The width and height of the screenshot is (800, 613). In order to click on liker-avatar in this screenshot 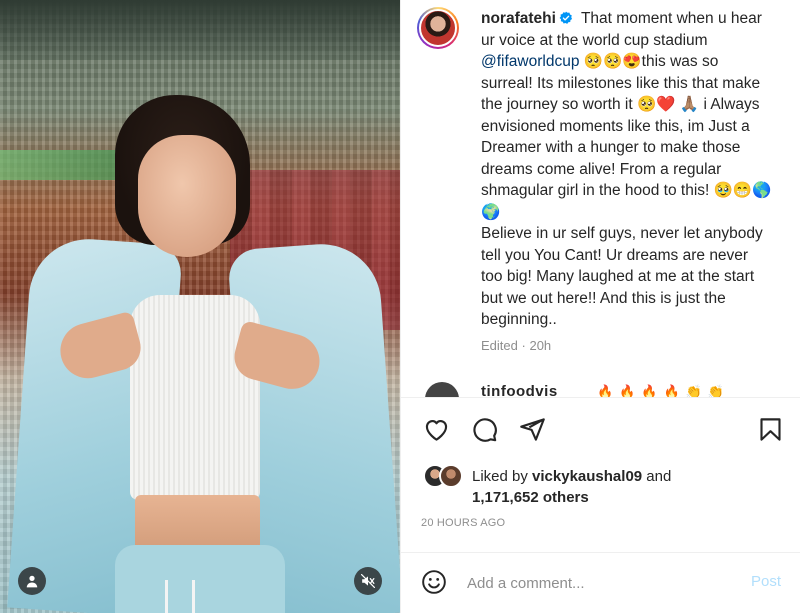, I will do `click(451, 476)`.